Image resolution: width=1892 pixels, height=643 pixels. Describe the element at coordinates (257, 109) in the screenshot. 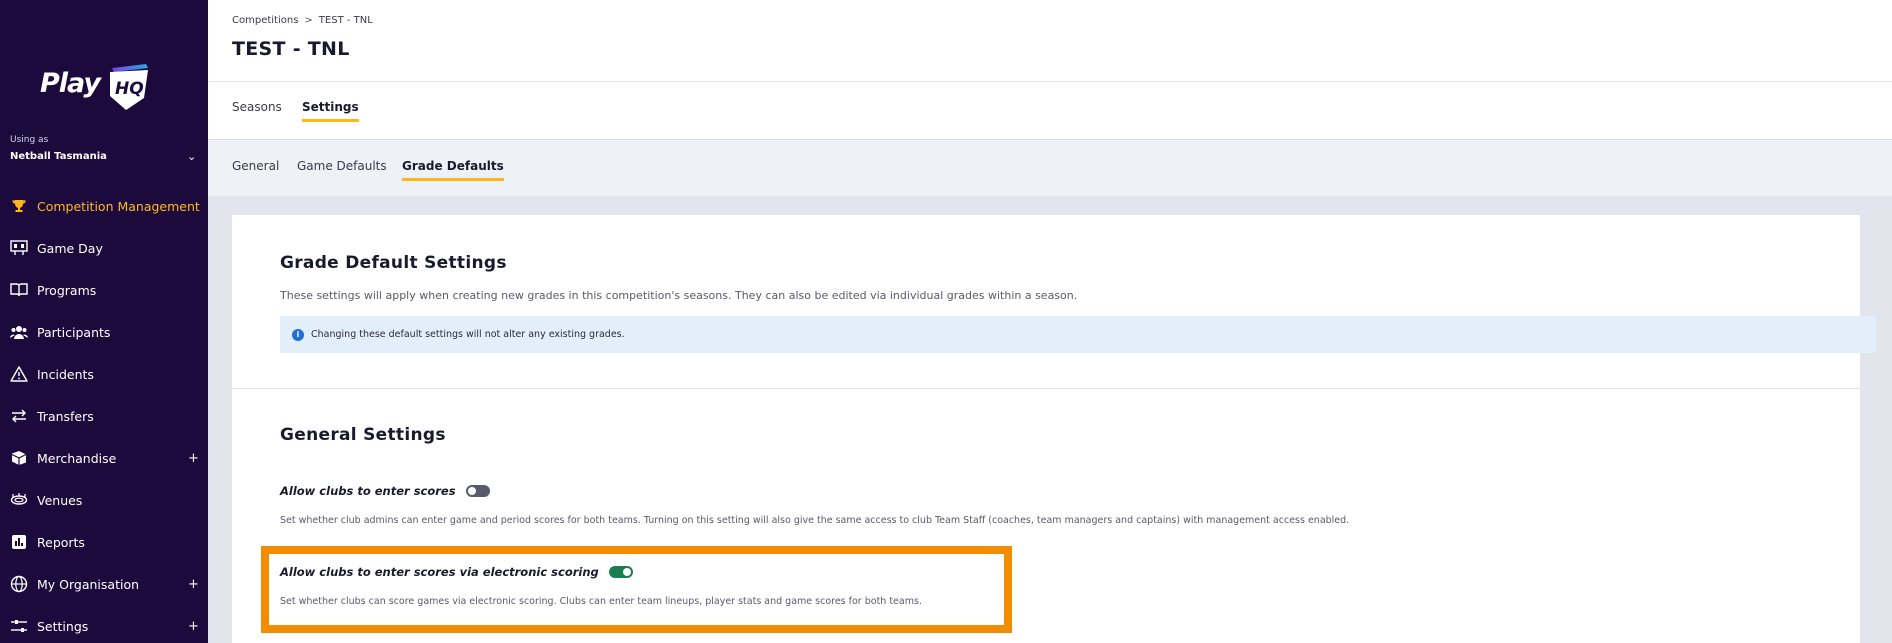

I see `tab-seasons: Seasons` at that location.